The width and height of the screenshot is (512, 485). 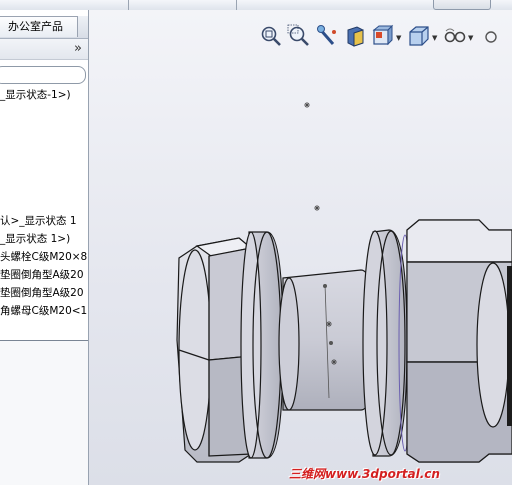 I want to click on watermark-text: 三维网www.3dportal.cn, so click(x=364, y=474).